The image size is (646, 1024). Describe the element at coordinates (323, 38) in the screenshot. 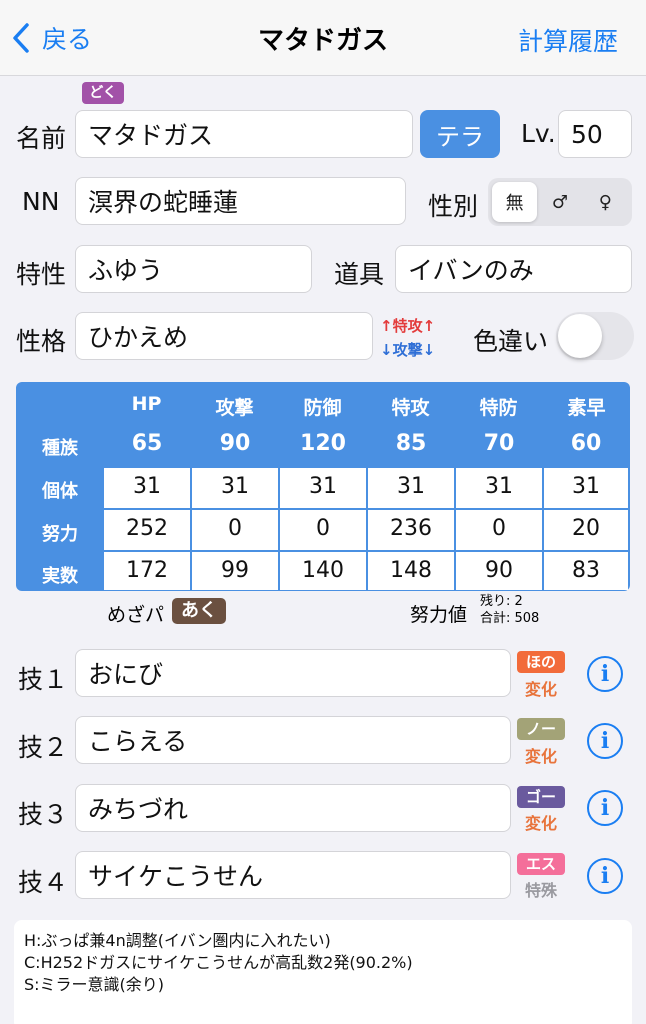

I see `navigation-bar: 戻る マタドガス 計算履歴` at that location.